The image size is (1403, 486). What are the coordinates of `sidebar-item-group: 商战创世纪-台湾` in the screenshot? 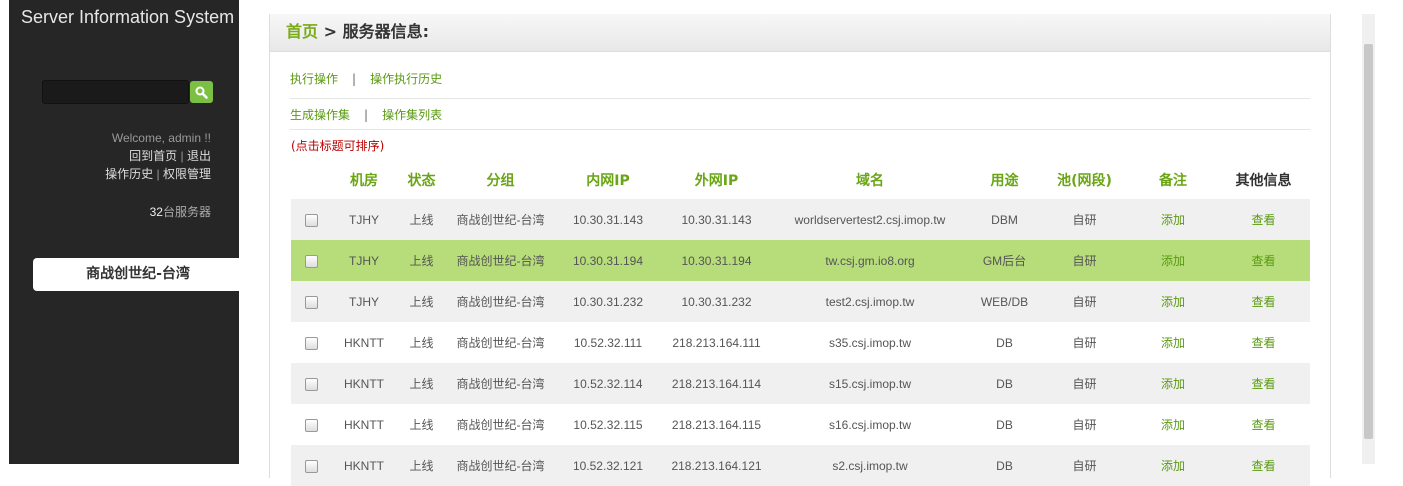 It's located at (138, 274).